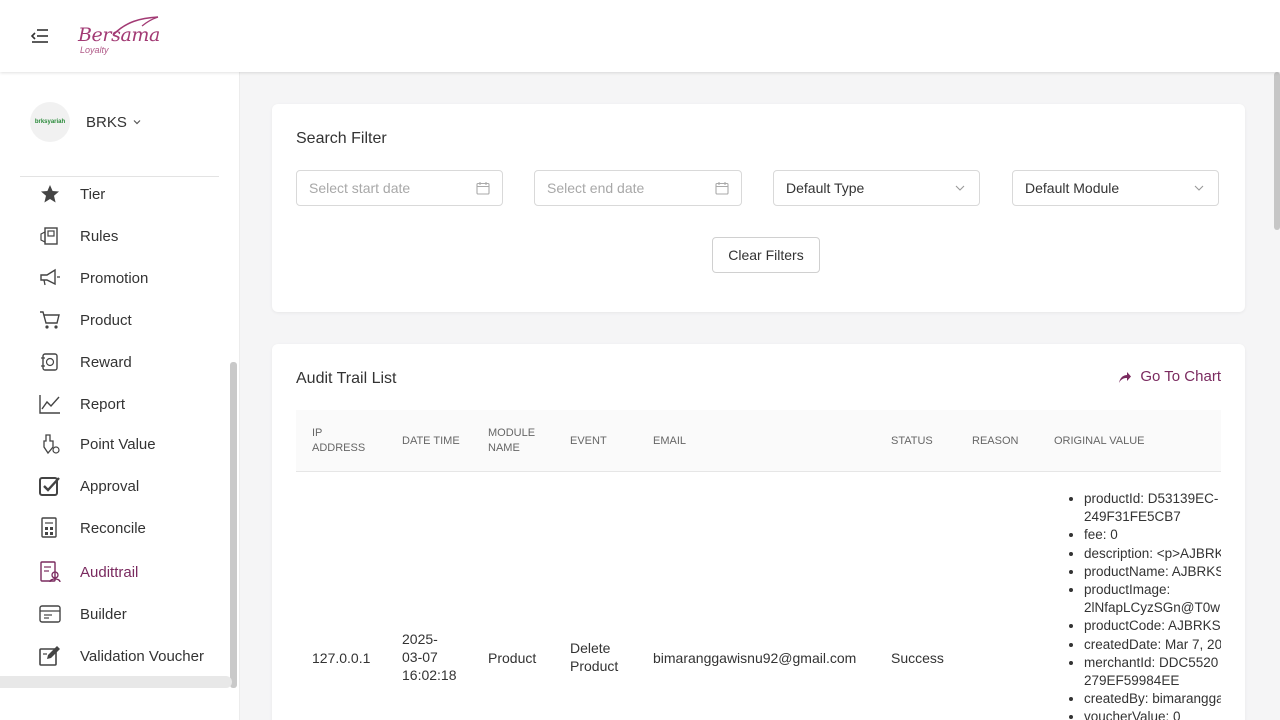 The image size is (1280, 720). Describe the element at coordinates (1124, 441) in the screenshot. I see `column-original-value: ORIGINAL VALUE` at that location.